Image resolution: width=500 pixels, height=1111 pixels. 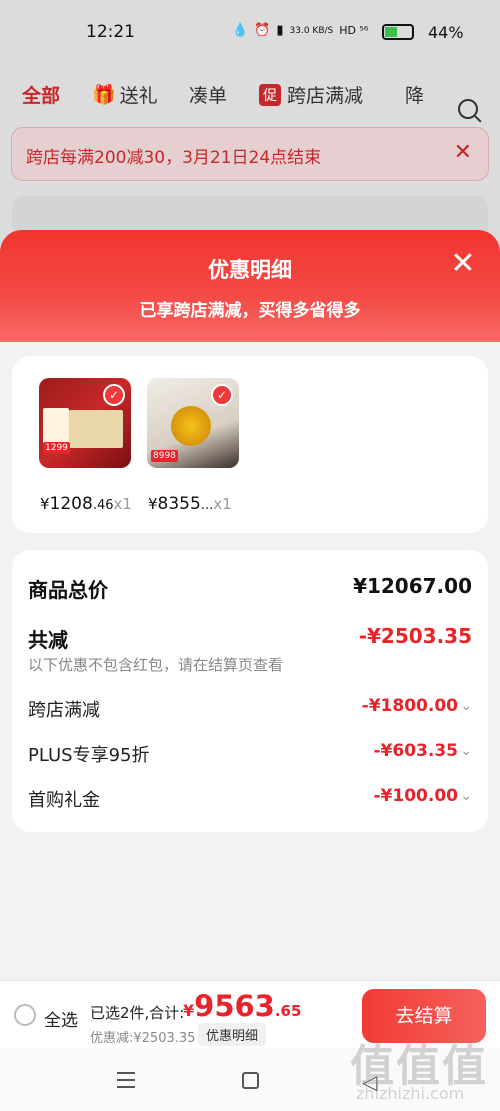 I want to click on total-price-label: 商品总价, so click(x=68, y=590).